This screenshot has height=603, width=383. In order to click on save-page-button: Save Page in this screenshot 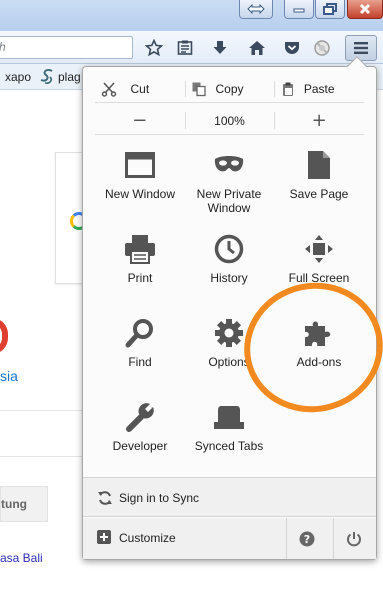, I will do `click(319, 185)`.